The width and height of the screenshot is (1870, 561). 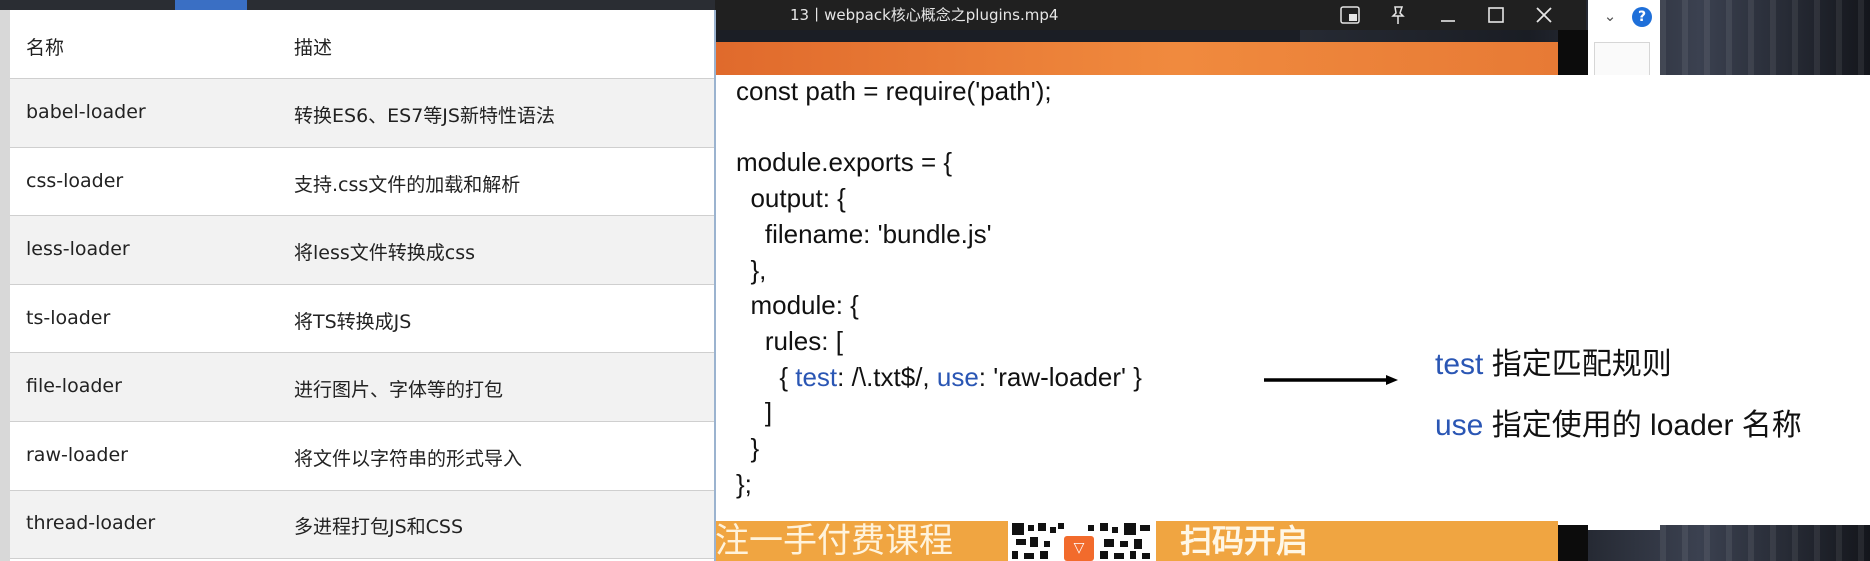 What do you see at coordinates (766, 376) in the screenshot?
I see `code-line: {` at bounding box center [766, 376].